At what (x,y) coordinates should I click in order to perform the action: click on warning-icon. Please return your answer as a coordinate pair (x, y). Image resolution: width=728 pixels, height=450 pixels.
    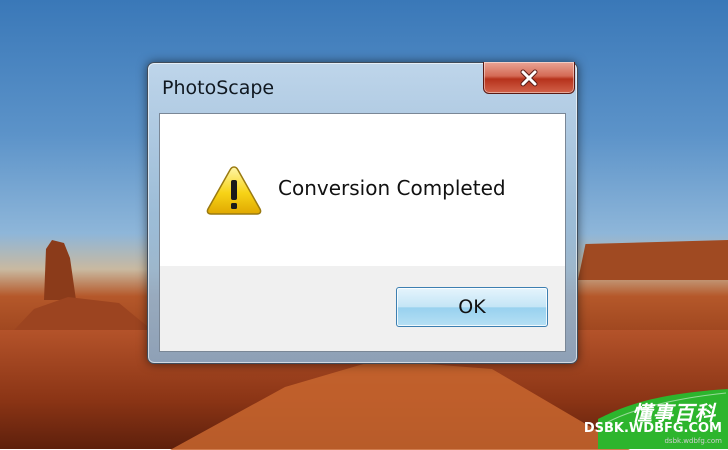
    Looking at the image, I should click on (234, 190).